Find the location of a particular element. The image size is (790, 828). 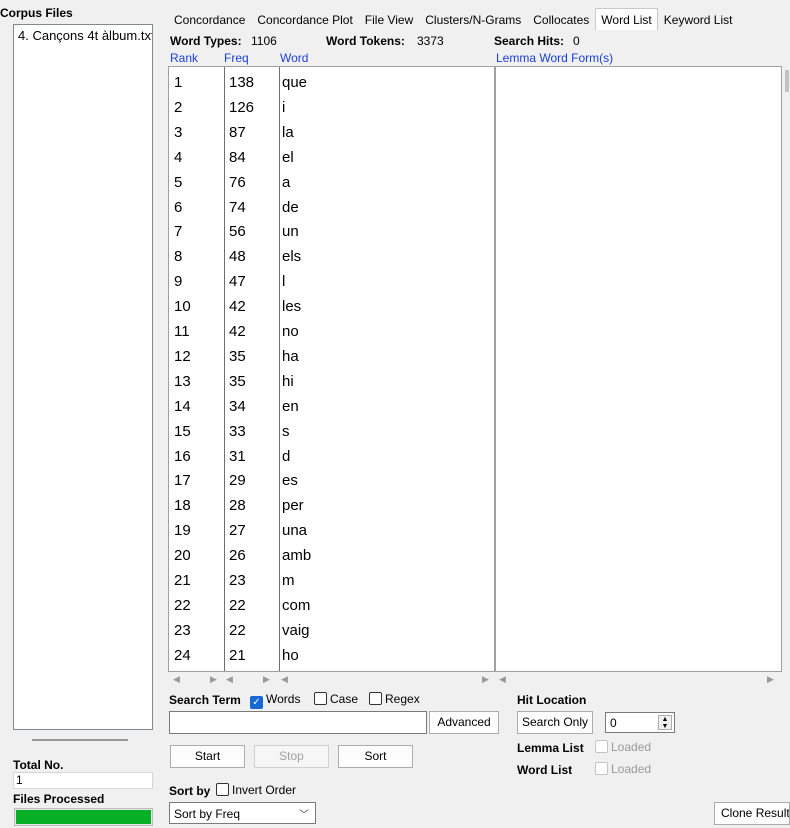

table-row: 2 126 i is located at coordinates (331, 106).